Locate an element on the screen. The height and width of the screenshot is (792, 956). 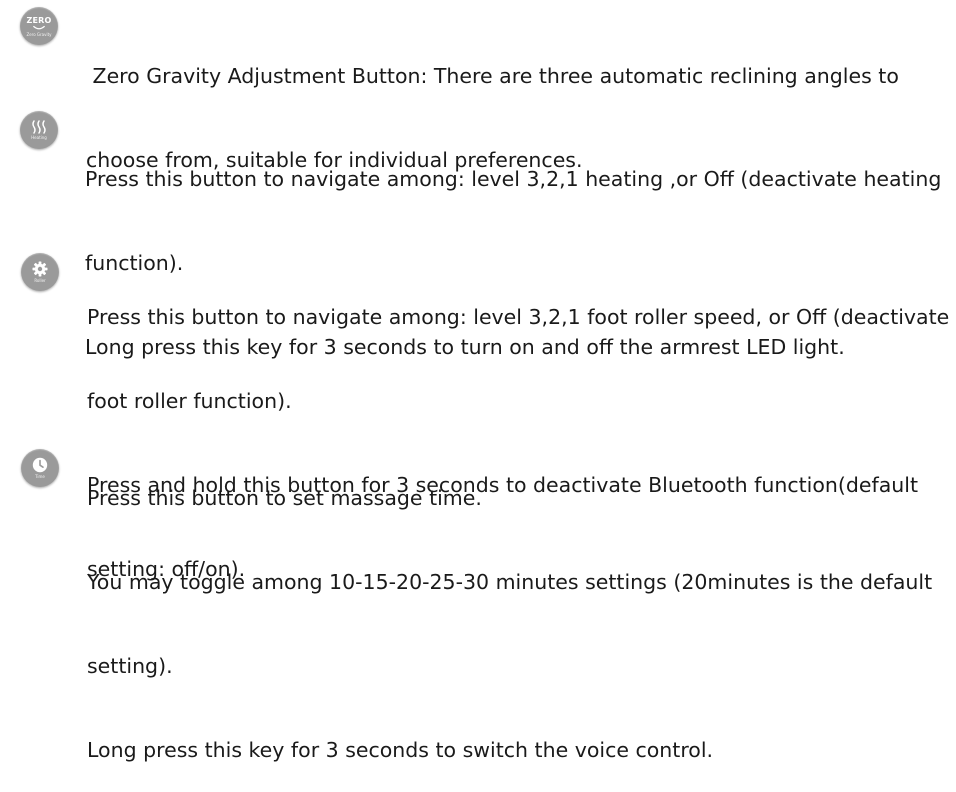
roller-gear-icon is located at coordinates (40, 269).